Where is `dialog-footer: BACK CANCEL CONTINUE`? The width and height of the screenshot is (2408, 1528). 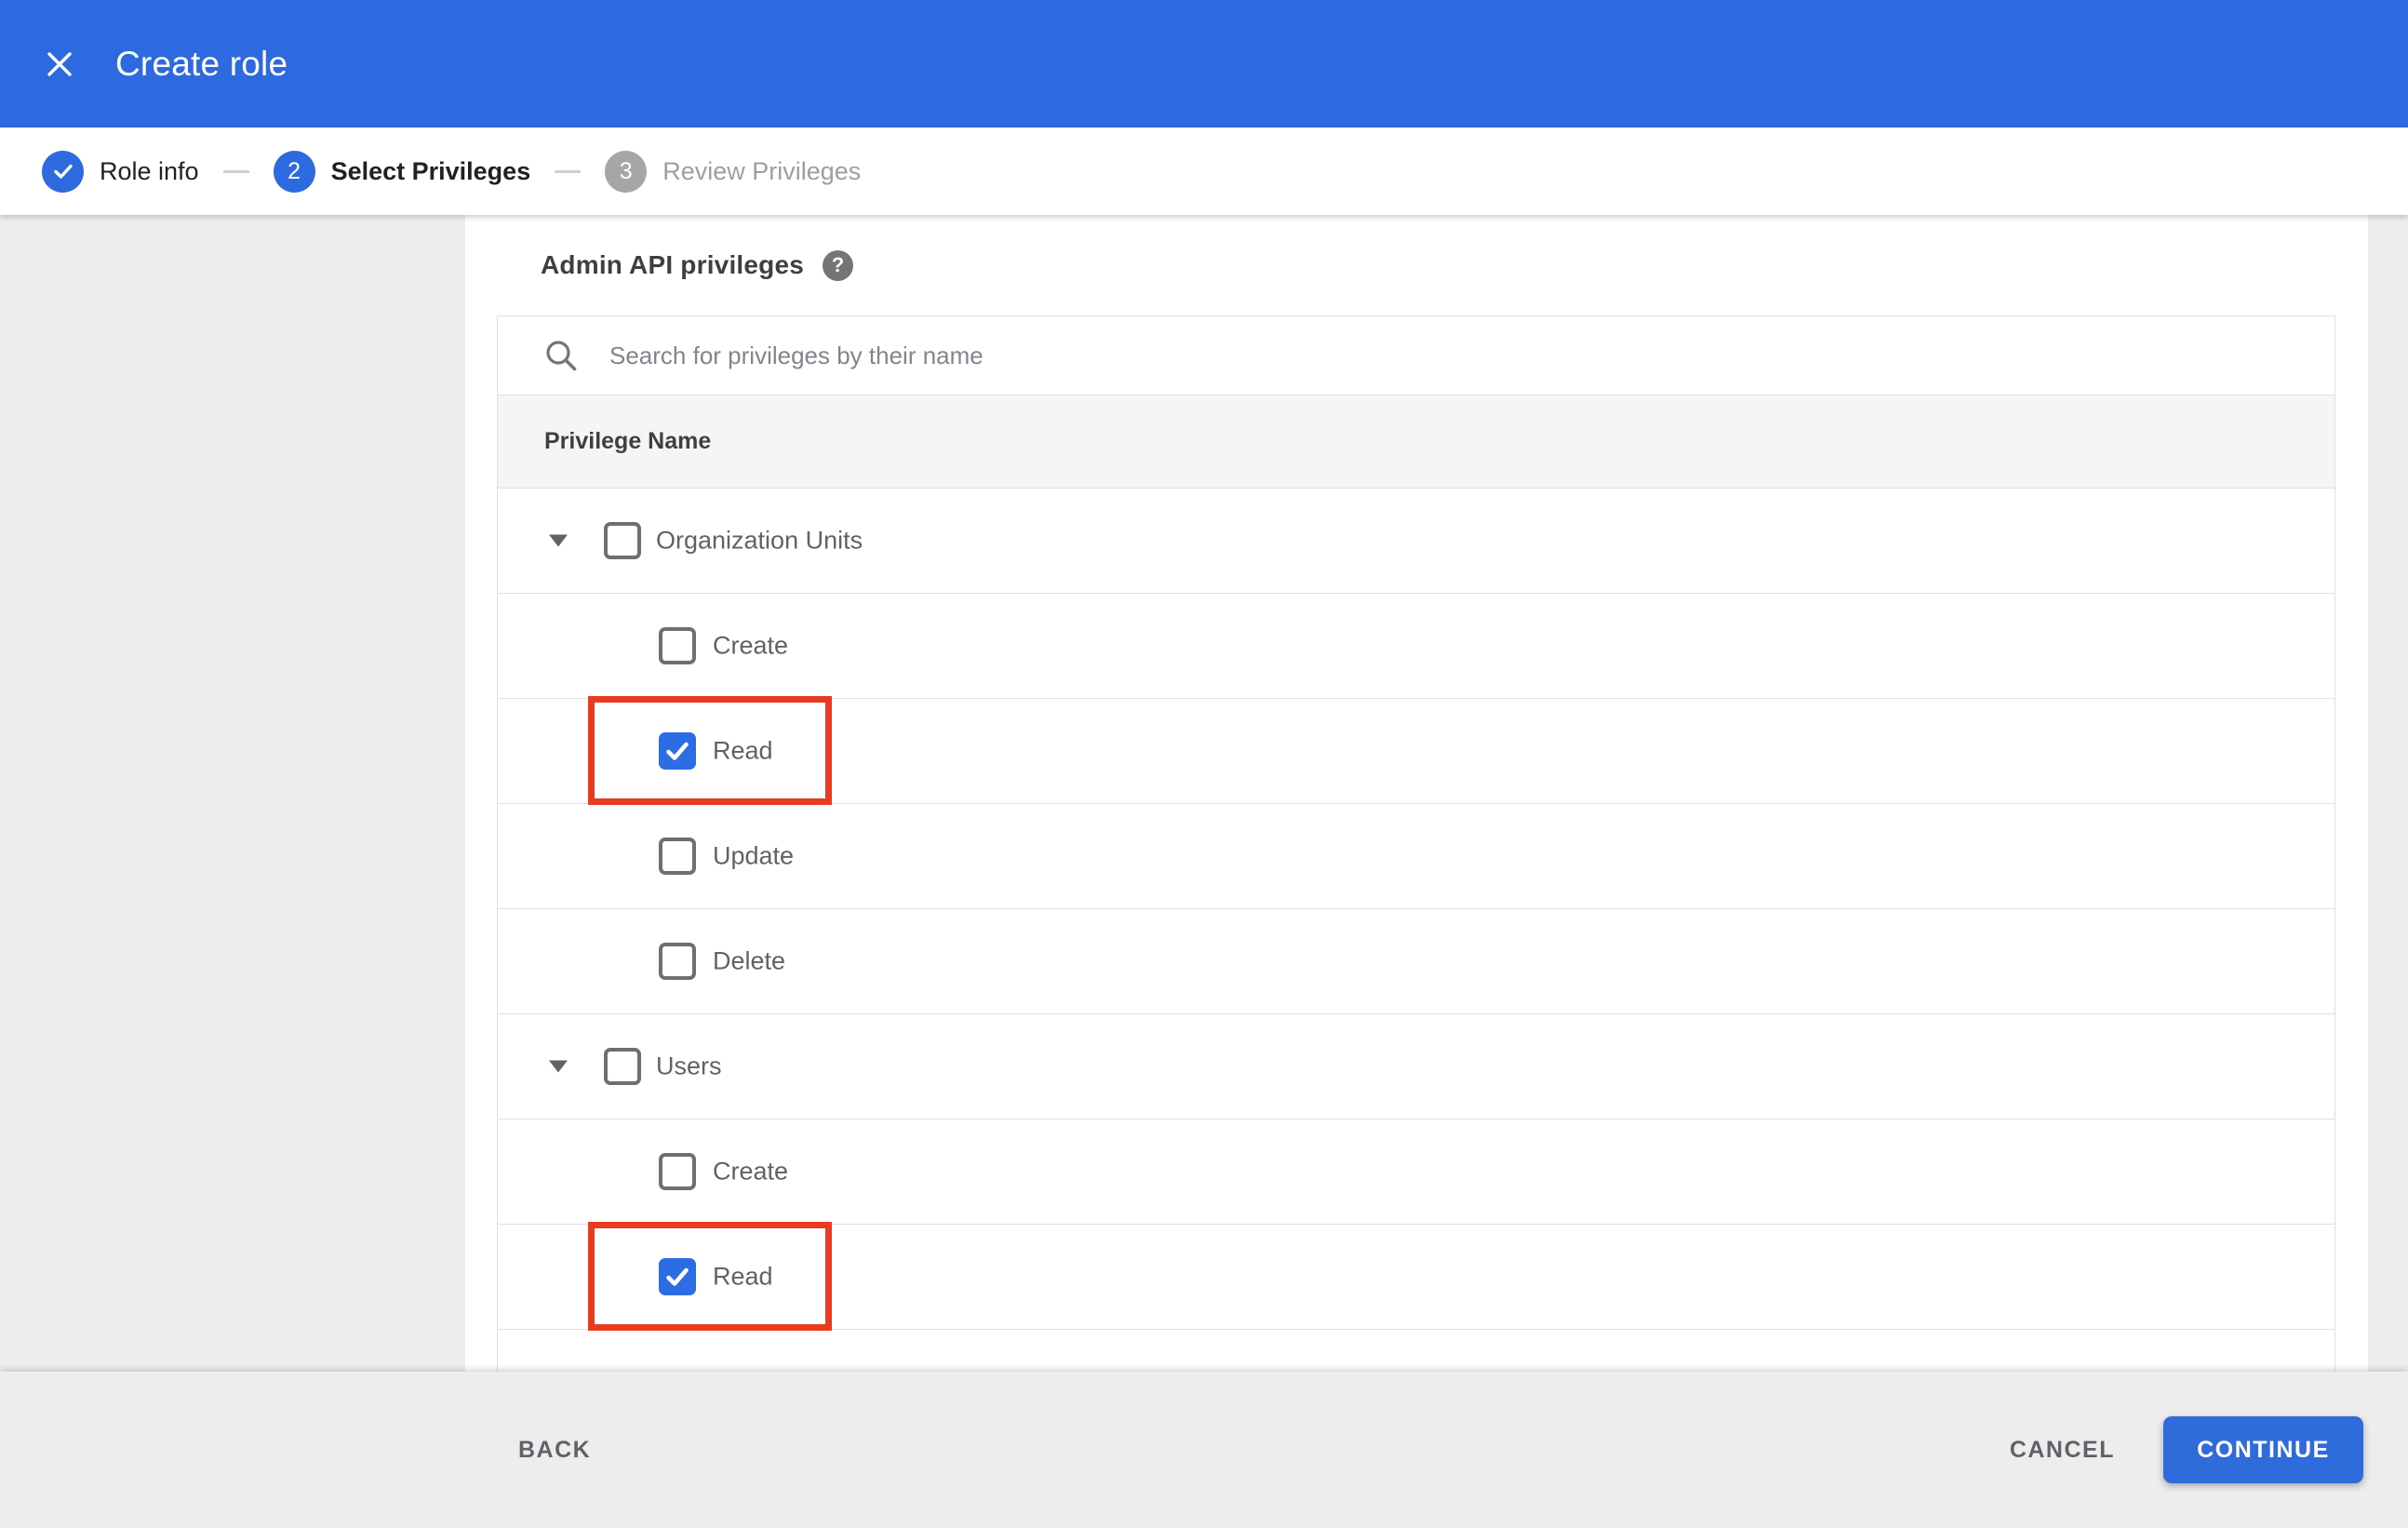
dialog-footer: BACK CANCEL CONTINUE is located at coordinates (1204, 1450).